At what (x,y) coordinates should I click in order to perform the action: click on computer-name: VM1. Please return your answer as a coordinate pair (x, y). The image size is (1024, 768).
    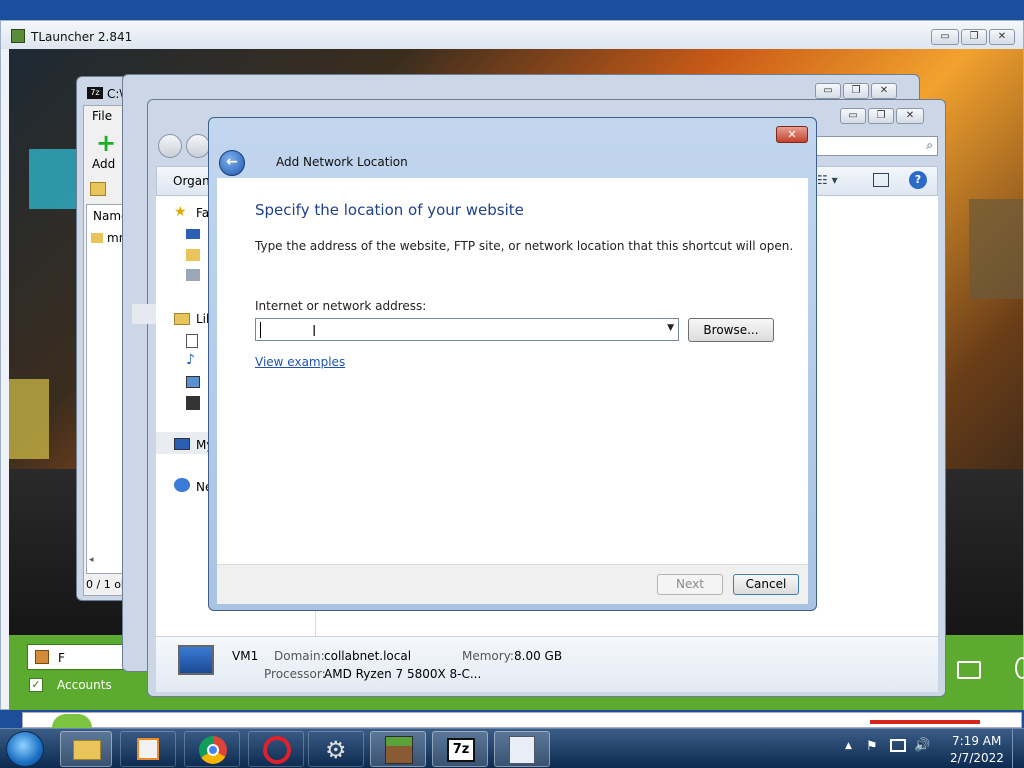
    Looking at the image, I should click on (245, 656).